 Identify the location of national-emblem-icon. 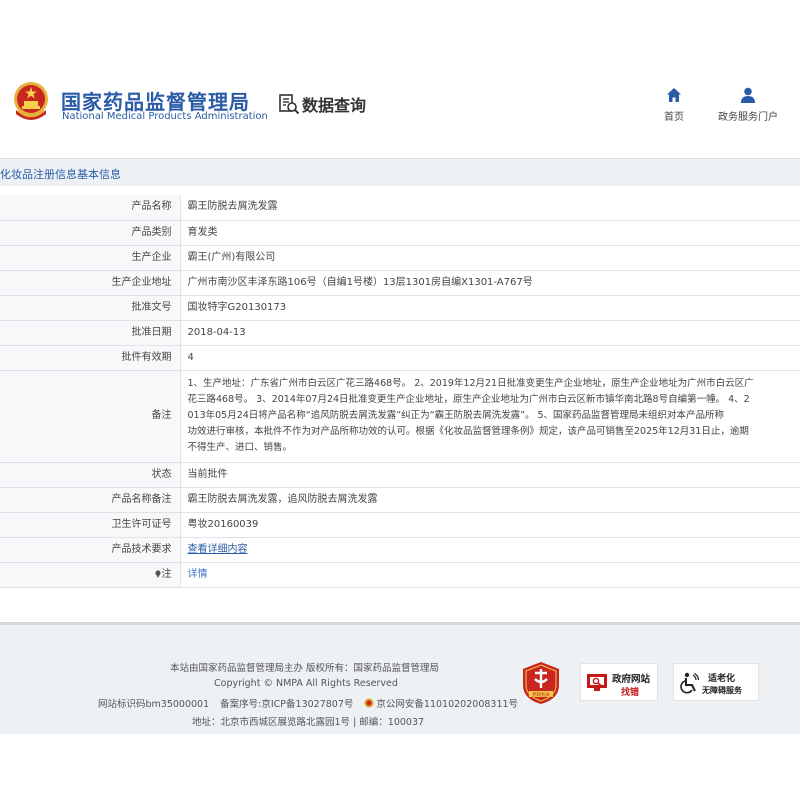
(31, 101).